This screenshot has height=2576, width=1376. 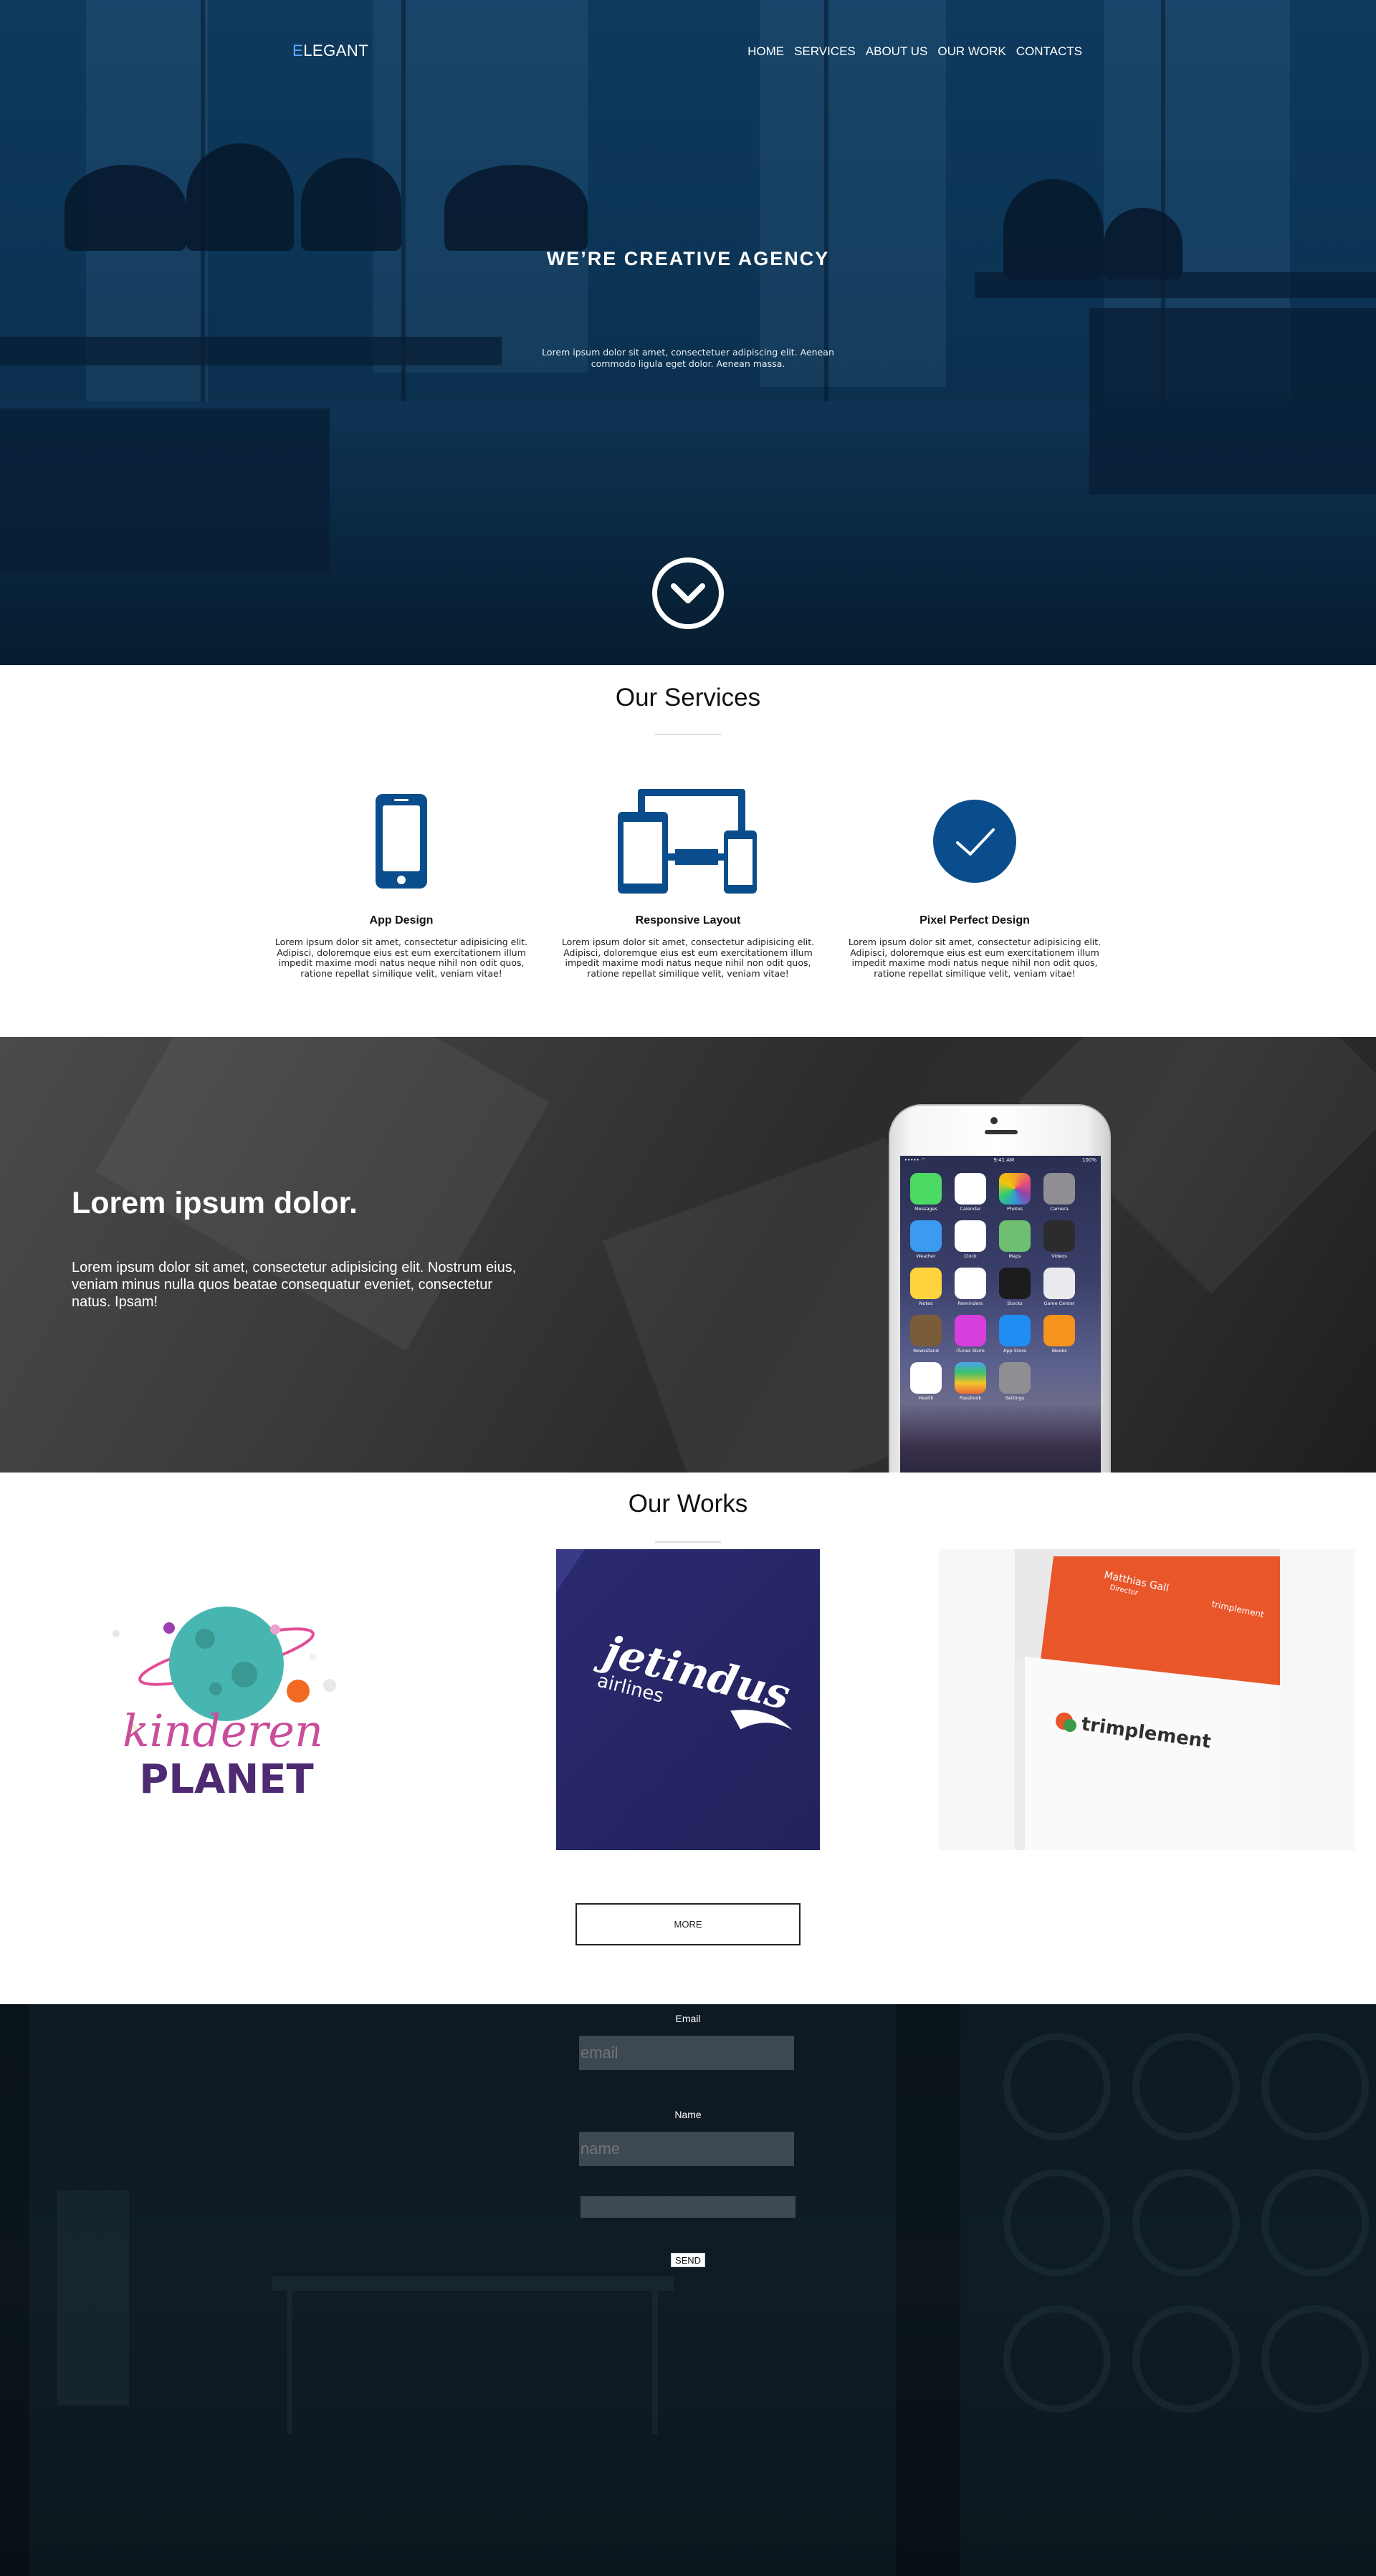 What do you see at coordinates (688, 2207) in the screenshot?
I see `message-input` at bounding box center [688, 2207].